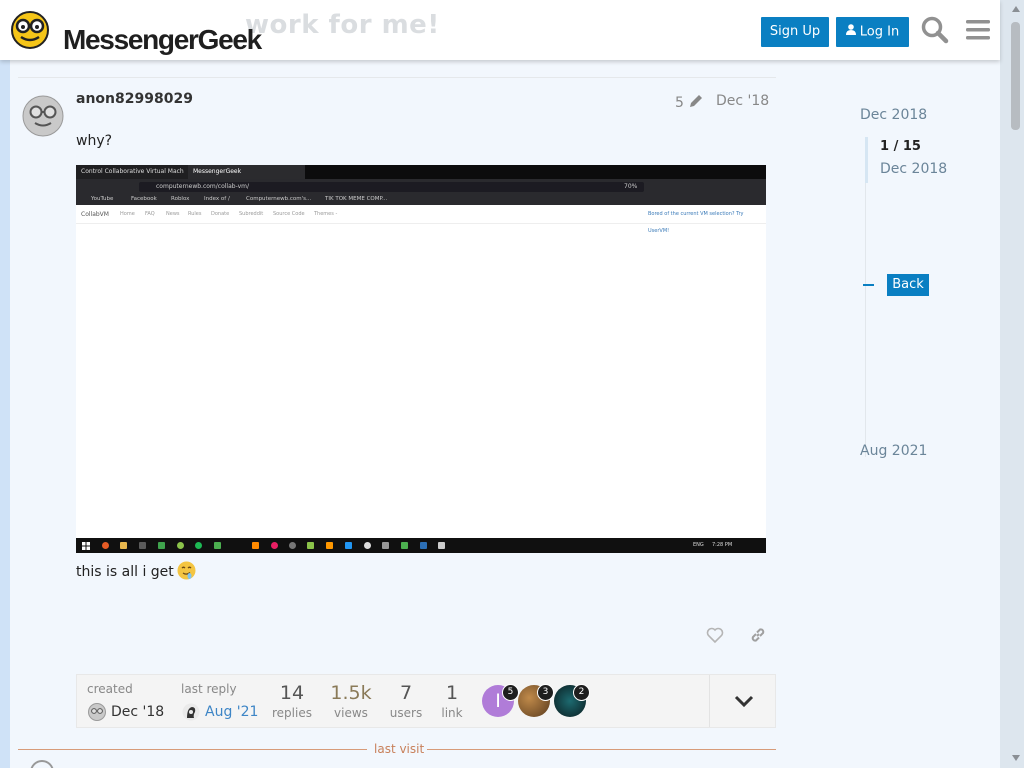 The image size is (1024, 768). What do you see at coordinates (217, 199) in the screenshot?
I see `bookmark: Index of /` at bounding box center [217, 199].